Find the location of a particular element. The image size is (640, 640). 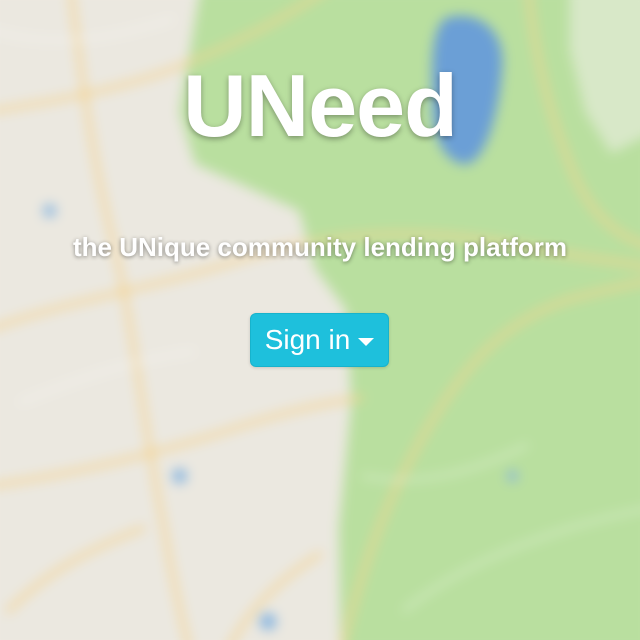

sign-in-dropdown-button: Sign in is located at coordinates (319, 340).